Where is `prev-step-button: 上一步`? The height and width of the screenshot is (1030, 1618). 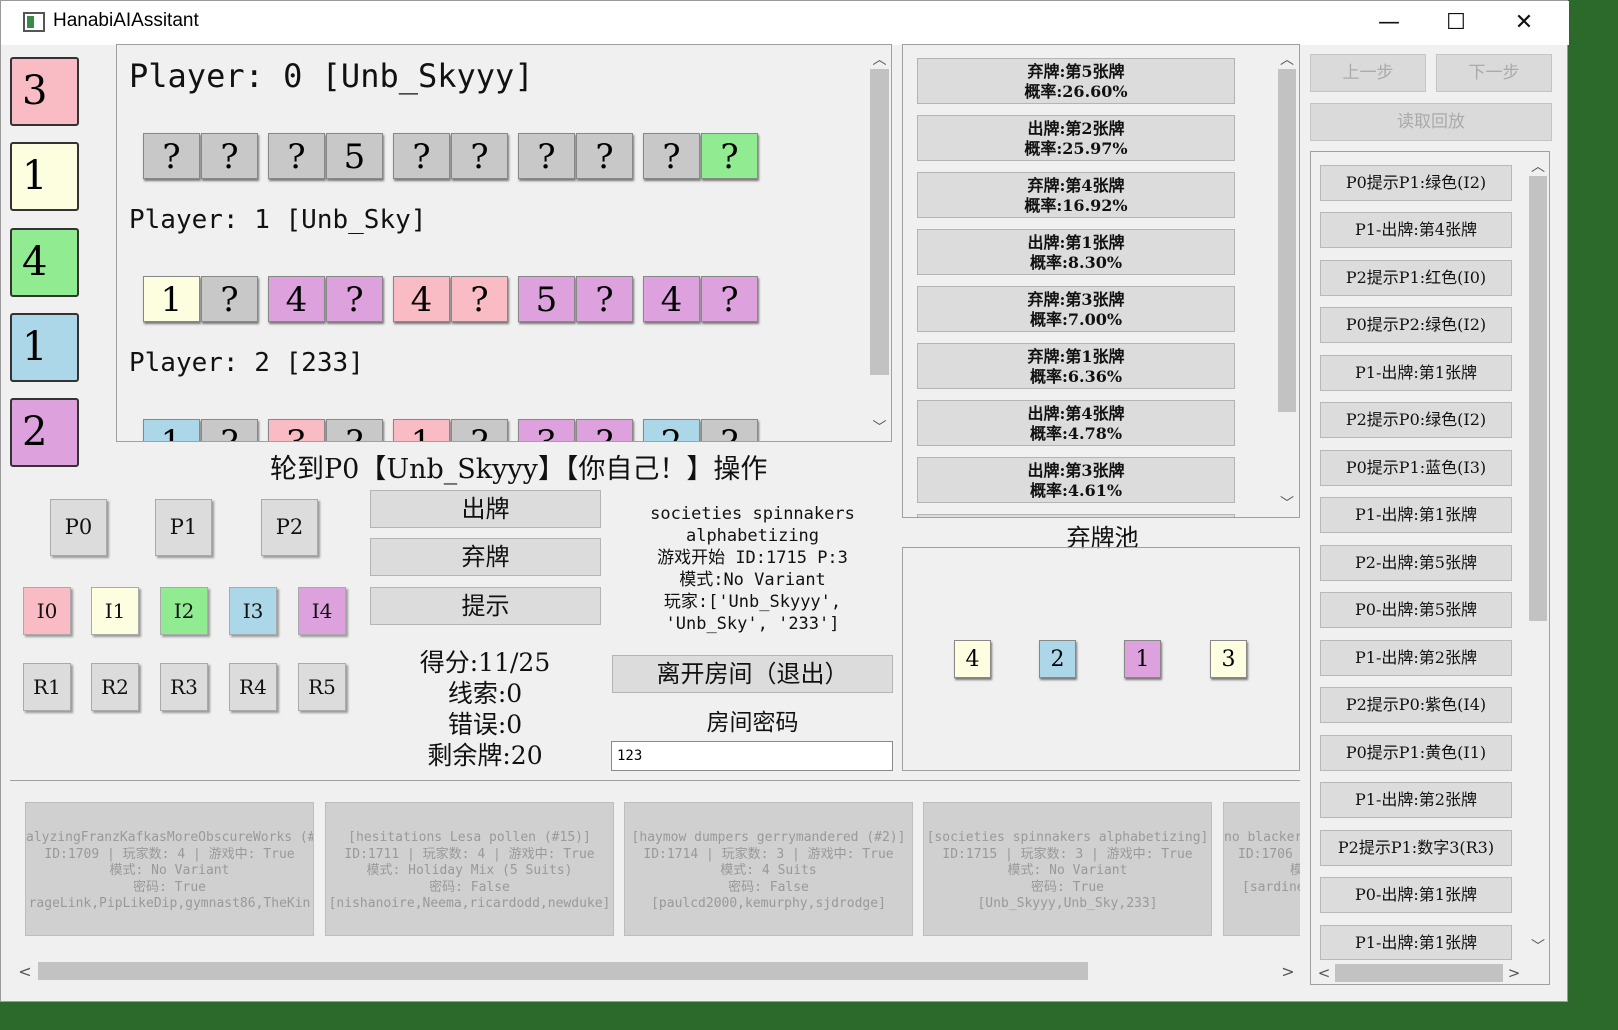
prev-step-button: 上一步 is located at coordinates (1368, 73).